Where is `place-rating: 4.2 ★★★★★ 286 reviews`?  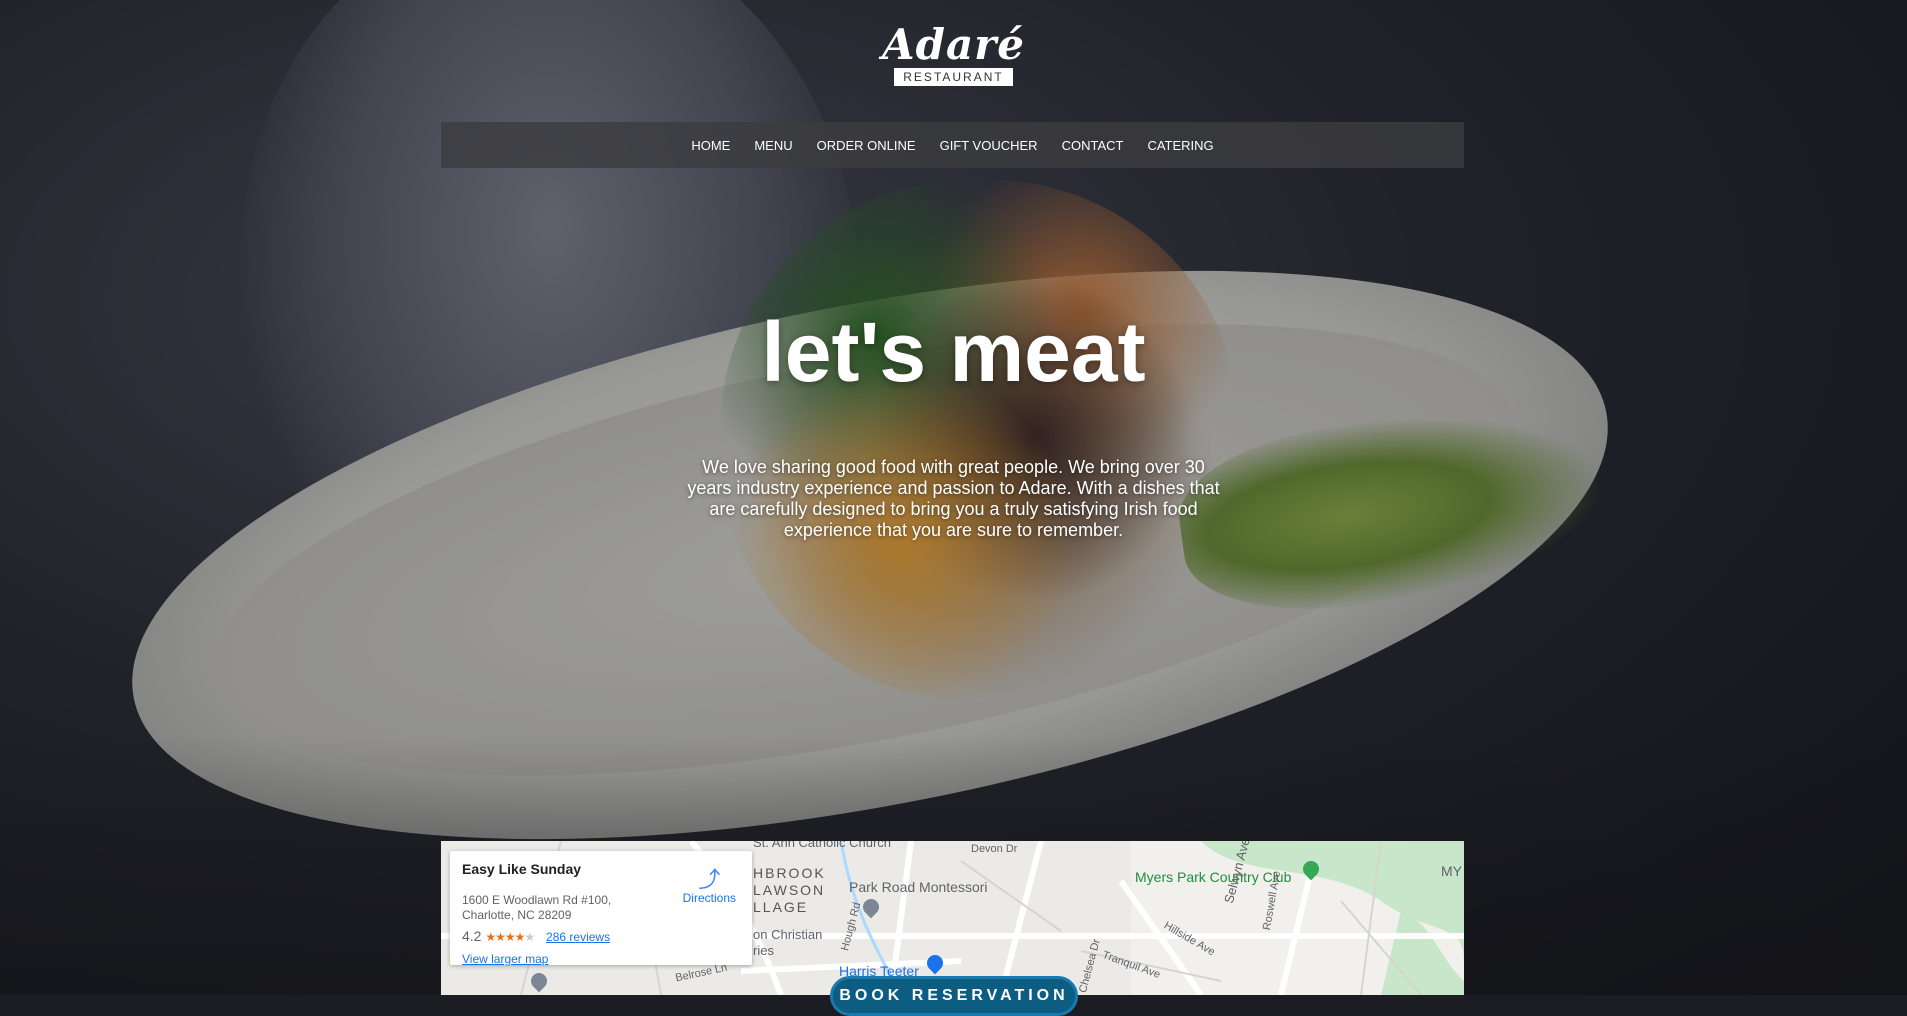 place-rating: 4.2 ★★★★★ 286 reviews is located at coordinates (536, 936).